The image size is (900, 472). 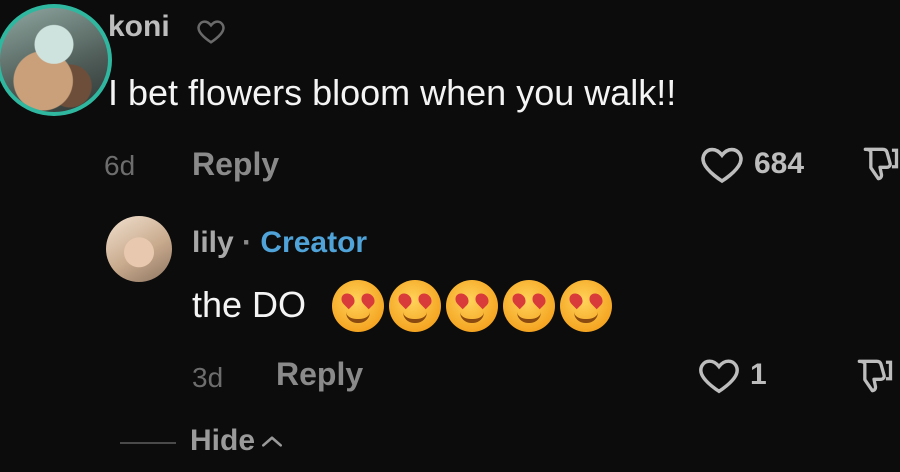 I want to click on reply-text: the DO, so click(x=249, y=304).